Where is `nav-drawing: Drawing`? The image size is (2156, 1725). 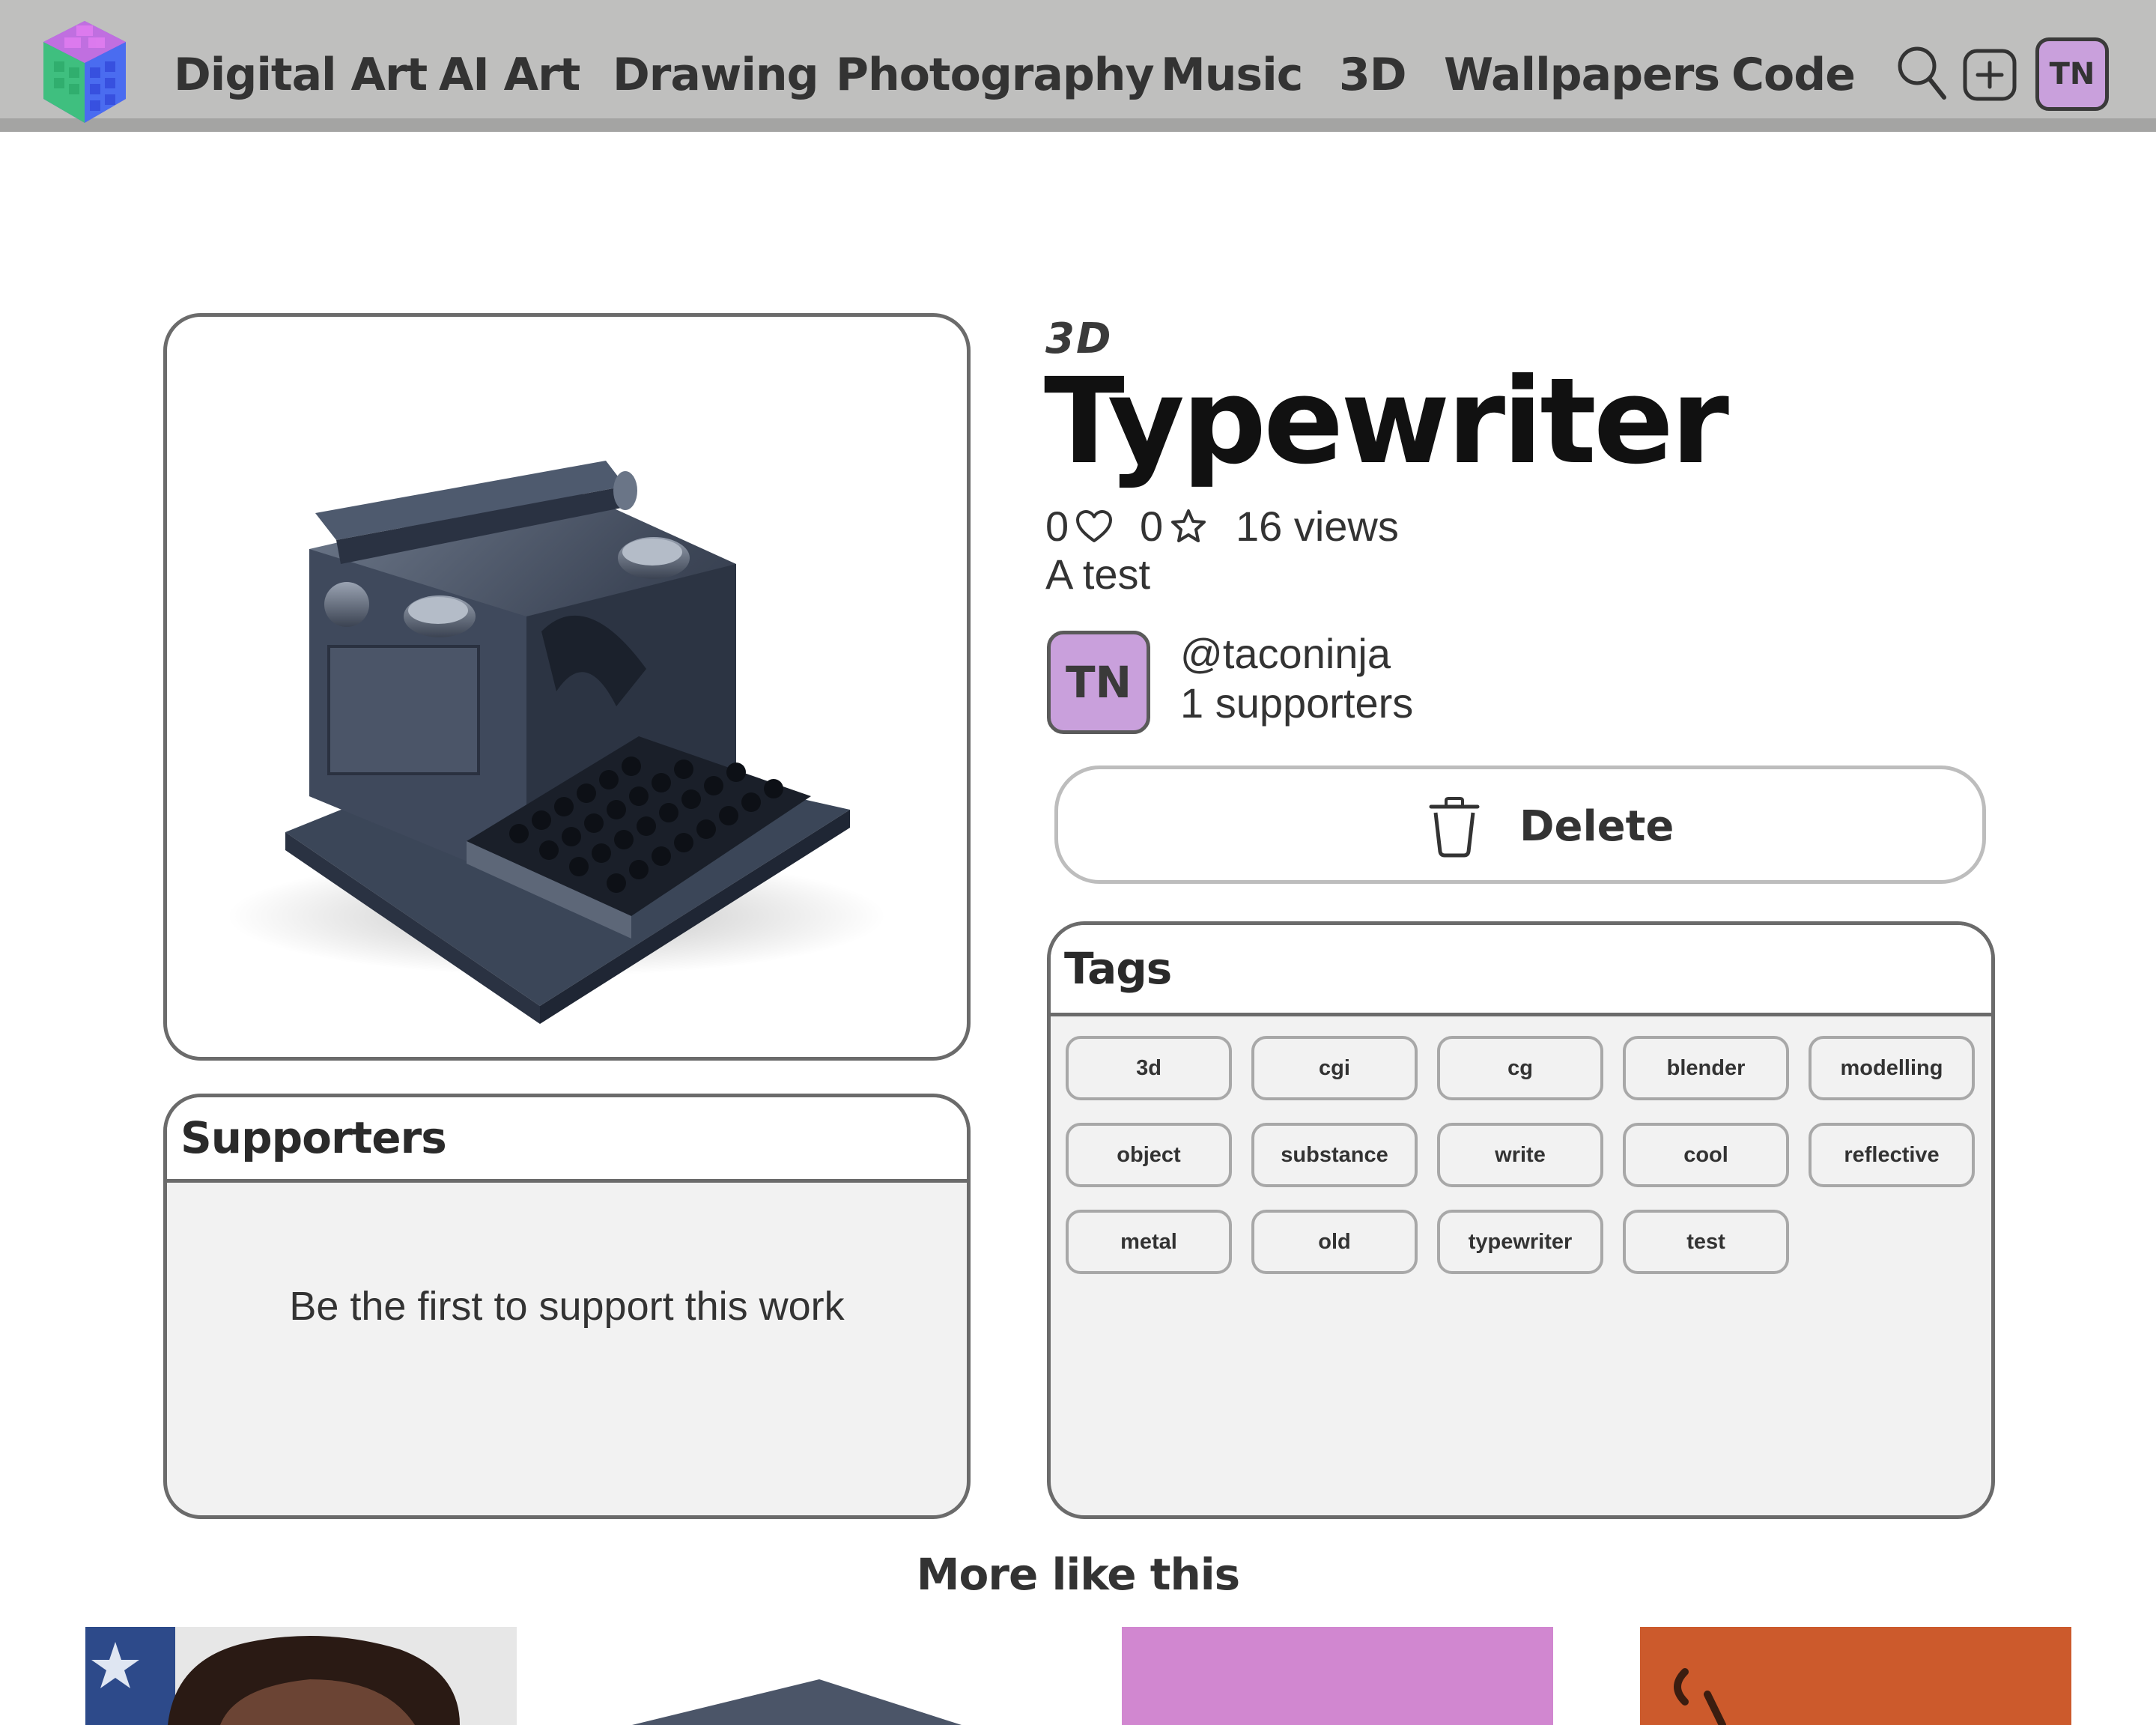 nav-drawing: Drawing is located at coordinates (716, 74).